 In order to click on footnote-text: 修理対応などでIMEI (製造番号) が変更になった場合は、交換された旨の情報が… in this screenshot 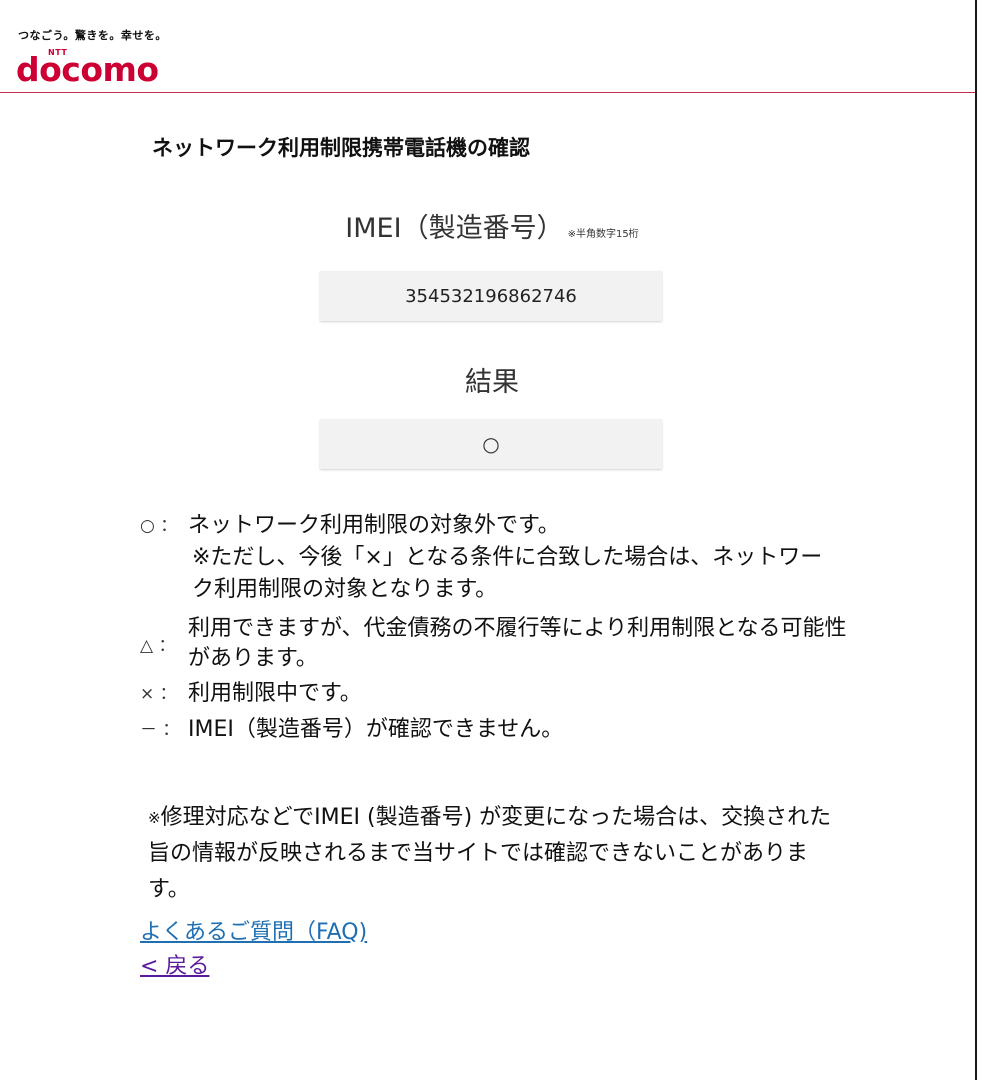, I will do `click(490, 853)`.